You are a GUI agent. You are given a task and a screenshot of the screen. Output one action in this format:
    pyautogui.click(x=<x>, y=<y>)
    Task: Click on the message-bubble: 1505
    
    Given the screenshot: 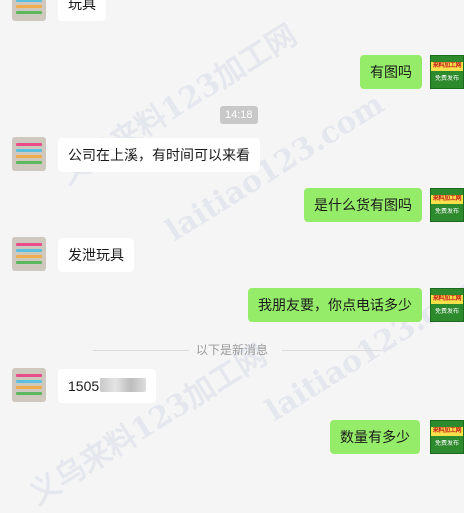 What is the action you would take?
    pyautogui.click(x=107, y=386)
    